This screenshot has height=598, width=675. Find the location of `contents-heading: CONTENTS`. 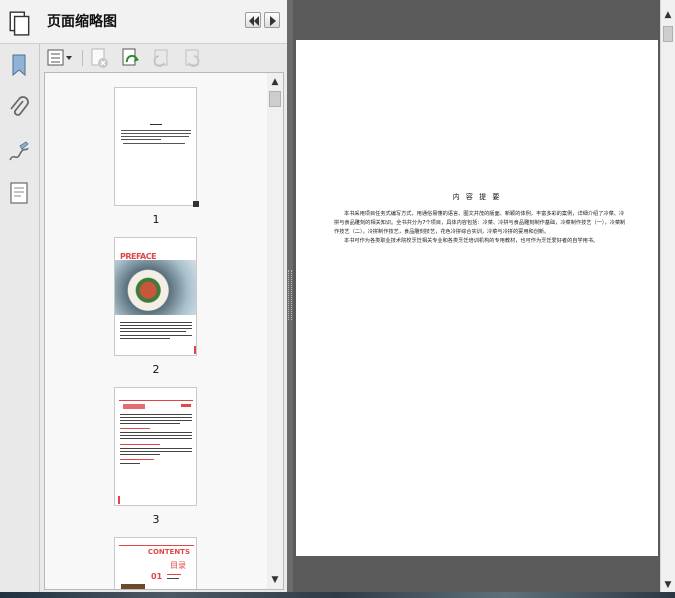

contents-heading: CONTENTS is located at coordinates (168, 552).